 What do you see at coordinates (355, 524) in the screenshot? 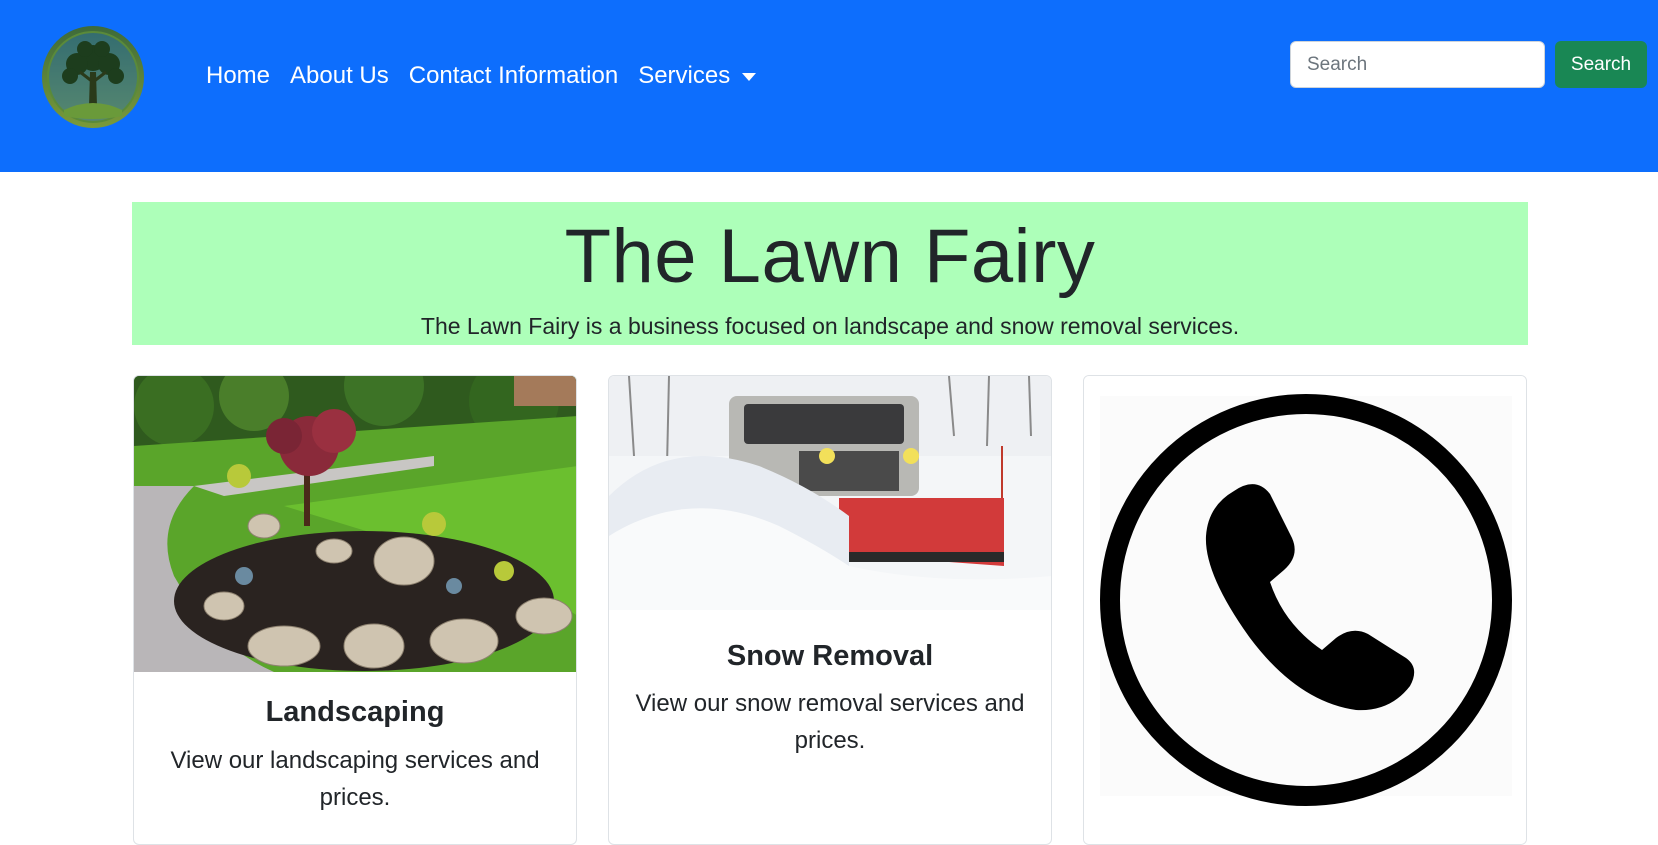
I see `landscaping-garden-image` at bounding box center [355, 524].